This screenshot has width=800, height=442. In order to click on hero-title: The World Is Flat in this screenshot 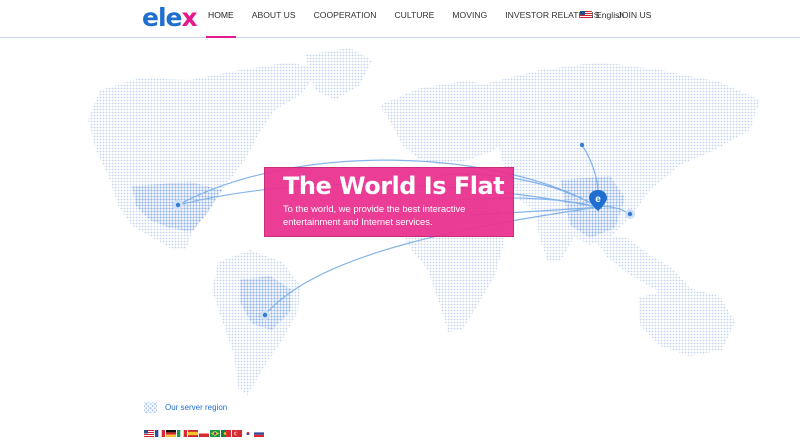, I will do `click(394, 186)`.